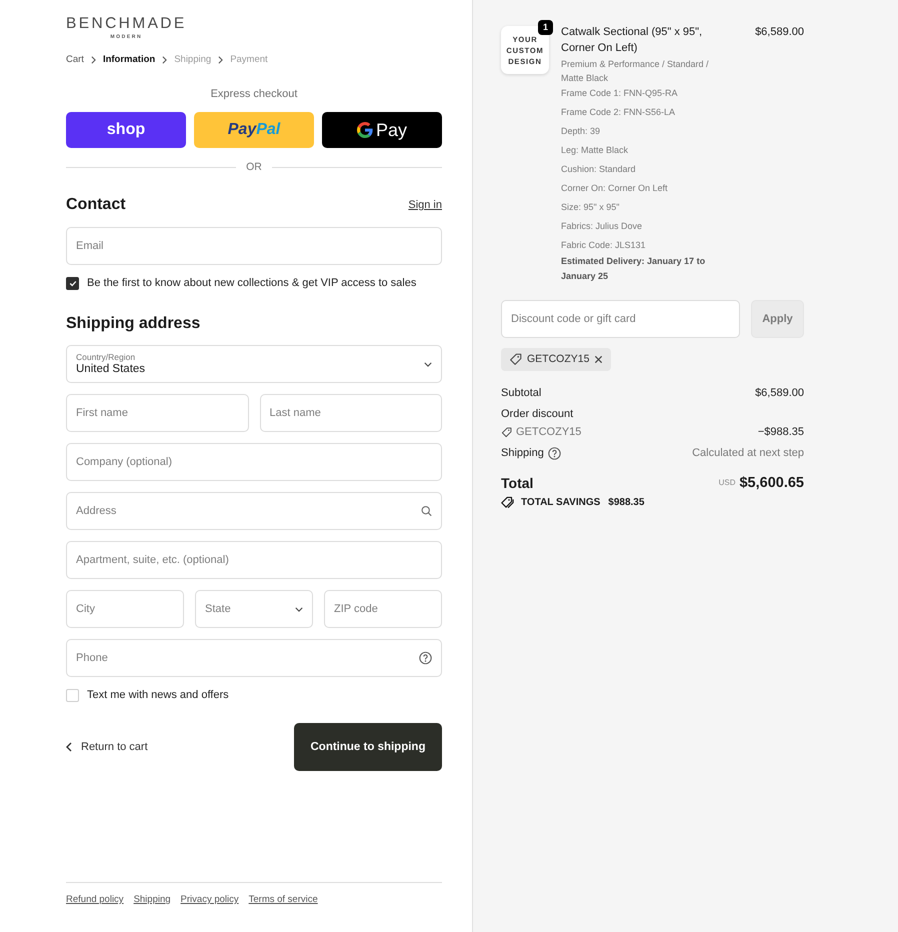  What do you see at coordinates (781, 432) in the screenshot?
I see `discount-amount: −$988.35` at bounding box center [781, 432].